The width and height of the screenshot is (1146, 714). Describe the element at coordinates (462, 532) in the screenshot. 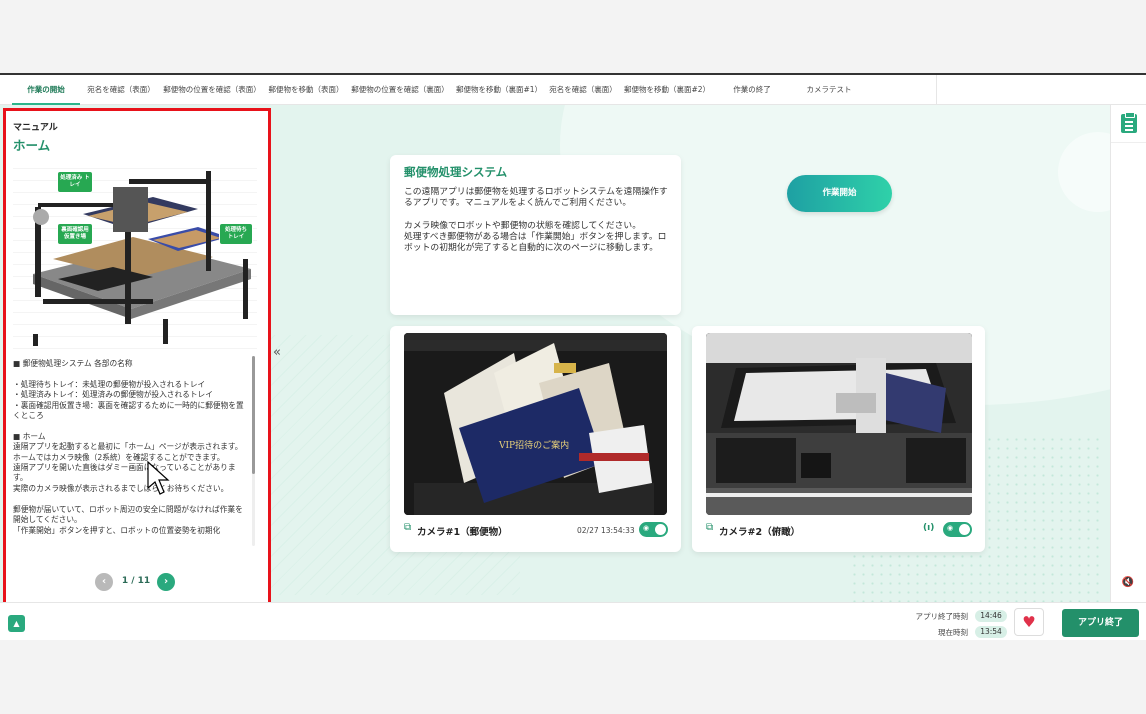

I see `camera1-label: カメラ#1（郵便物）` at that location.